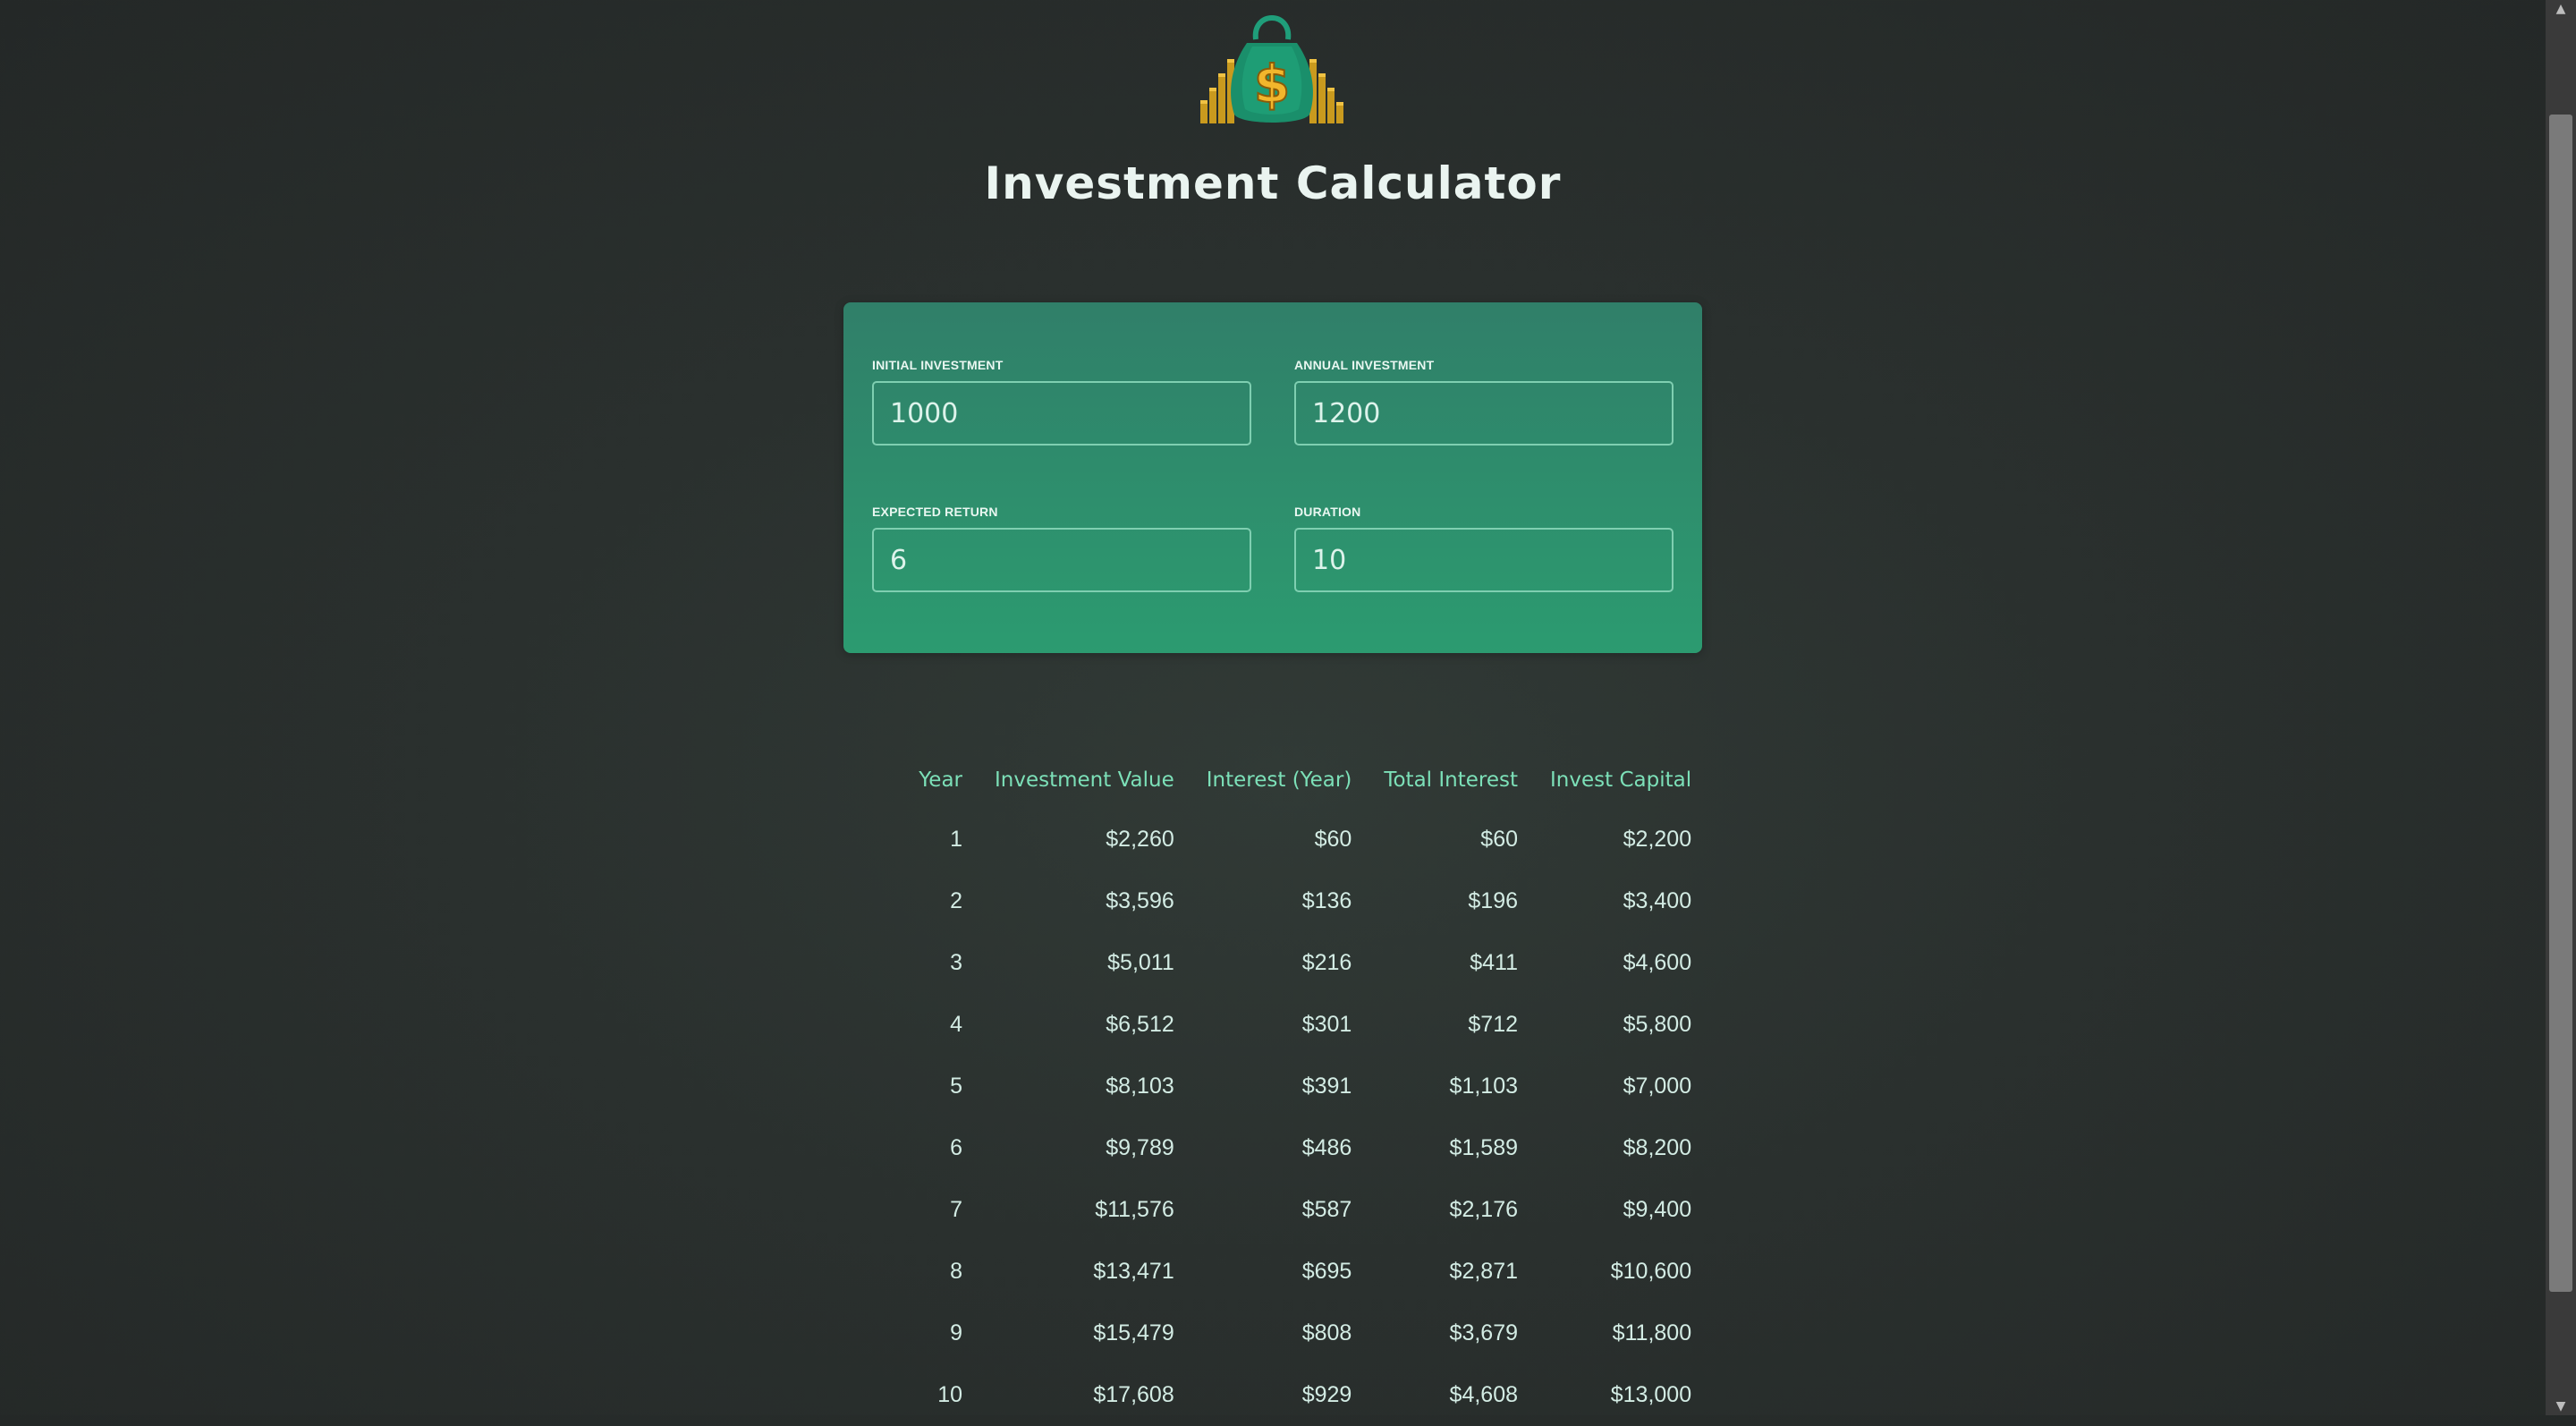  I want to click on cell-investment-value: $6,512, so click(1140, 1024).